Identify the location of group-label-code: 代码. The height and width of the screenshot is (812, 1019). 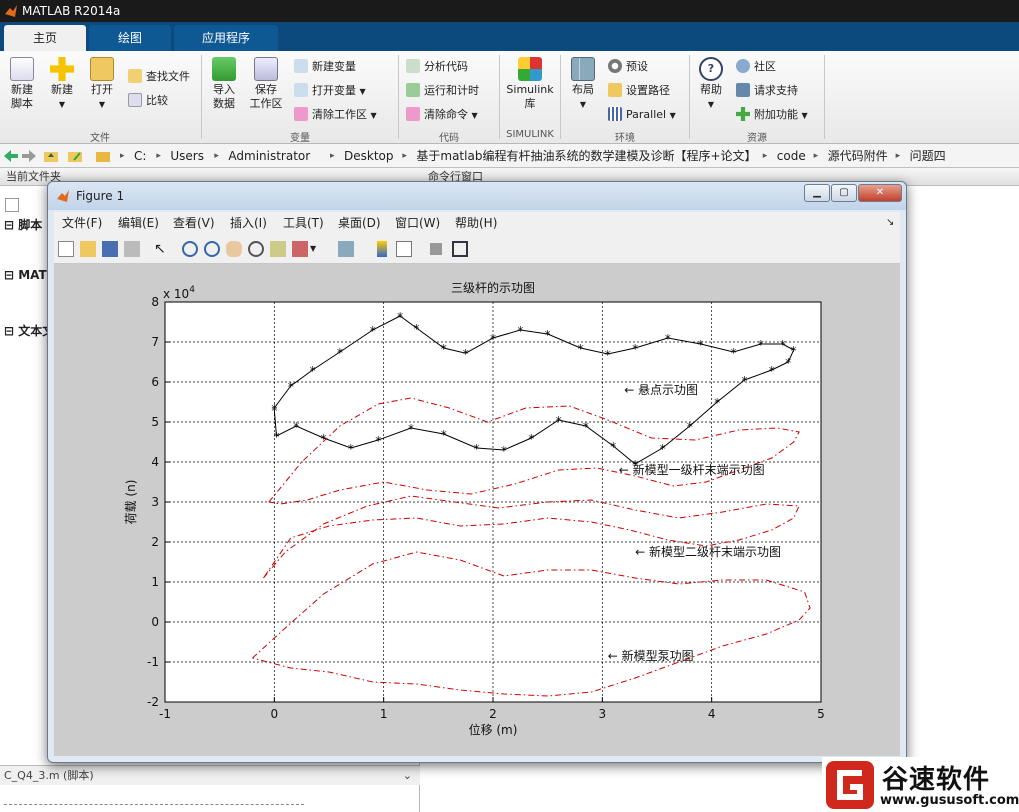
(449, 138).